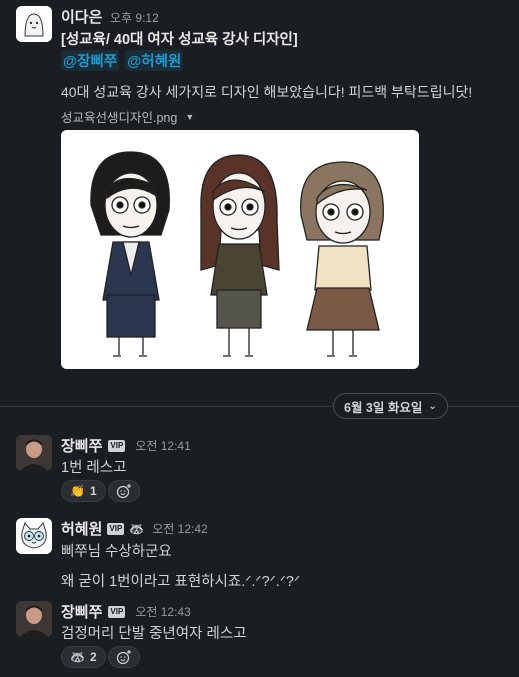 This screenshot has width=519, height=677. I want to click on chevron-down-icon: ▼, so click(189, 117).